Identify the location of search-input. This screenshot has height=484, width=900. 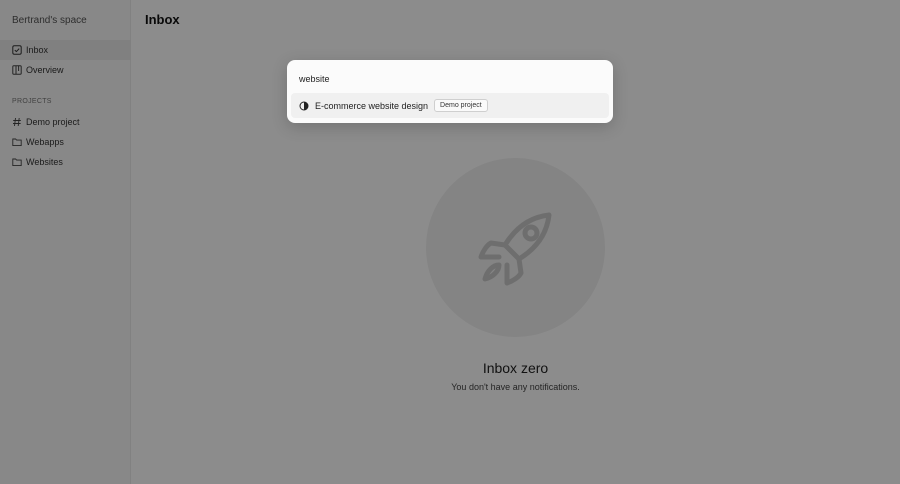
(449, 79).